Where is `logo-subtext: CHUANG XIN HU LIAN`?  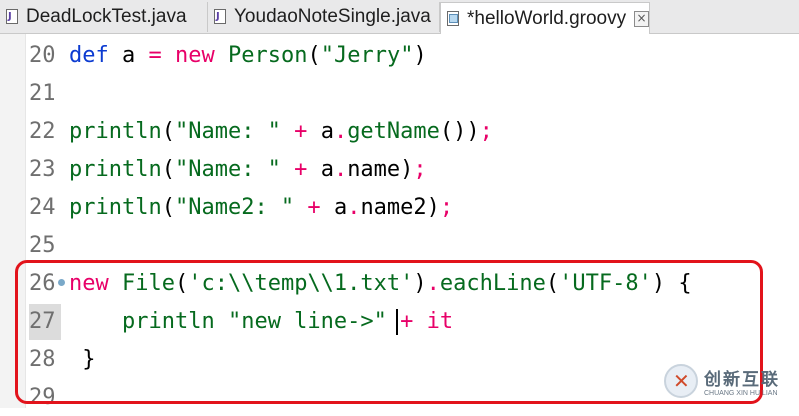
logo-subtext: CHUANG XIN HU LIAN is located at coordinates (741, 393).